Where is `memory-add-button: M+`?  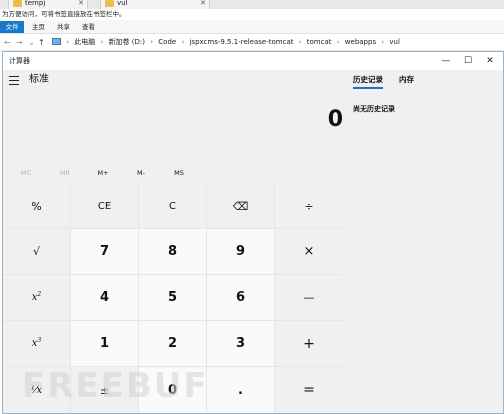 memory-add-button: M+ is located at coordinates (103, 173).